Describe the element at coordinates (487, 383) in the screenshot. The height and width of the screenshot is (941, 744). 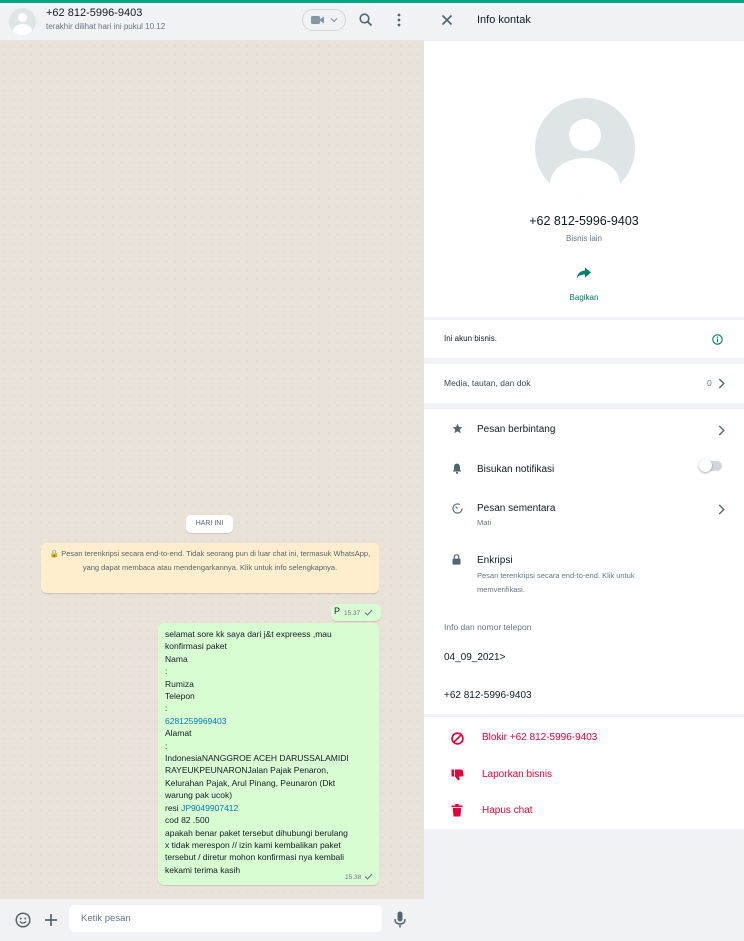
I see `media-label: Media, tautan, dan dok` at that location.